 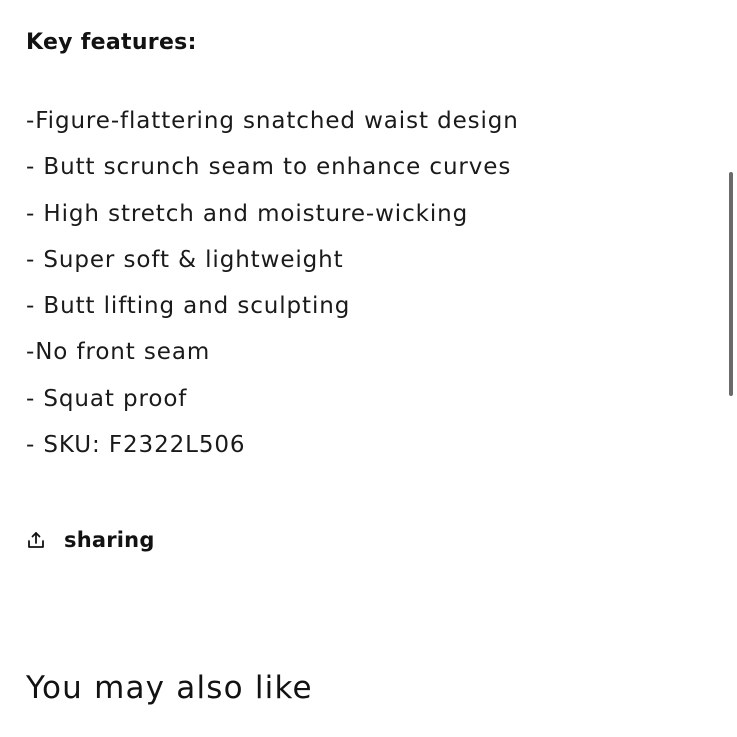 I want to click on share-label: sharing, so click(x=109, y=540).